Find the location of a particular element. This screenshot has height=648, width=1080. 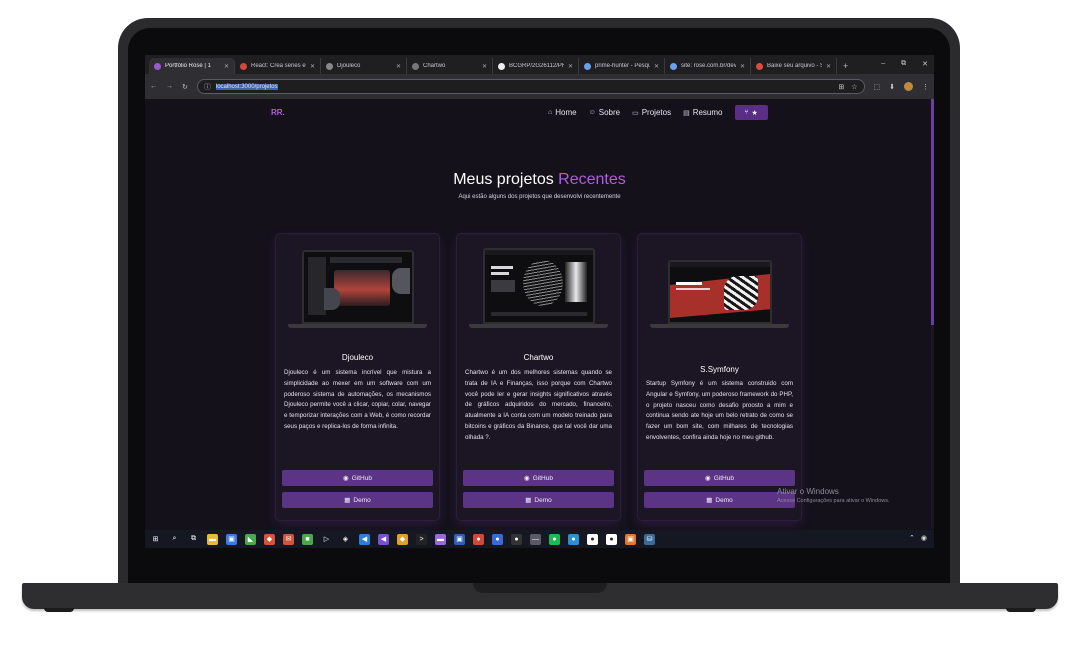

projects-icon: ▭ is located at coordinates (635, 113).